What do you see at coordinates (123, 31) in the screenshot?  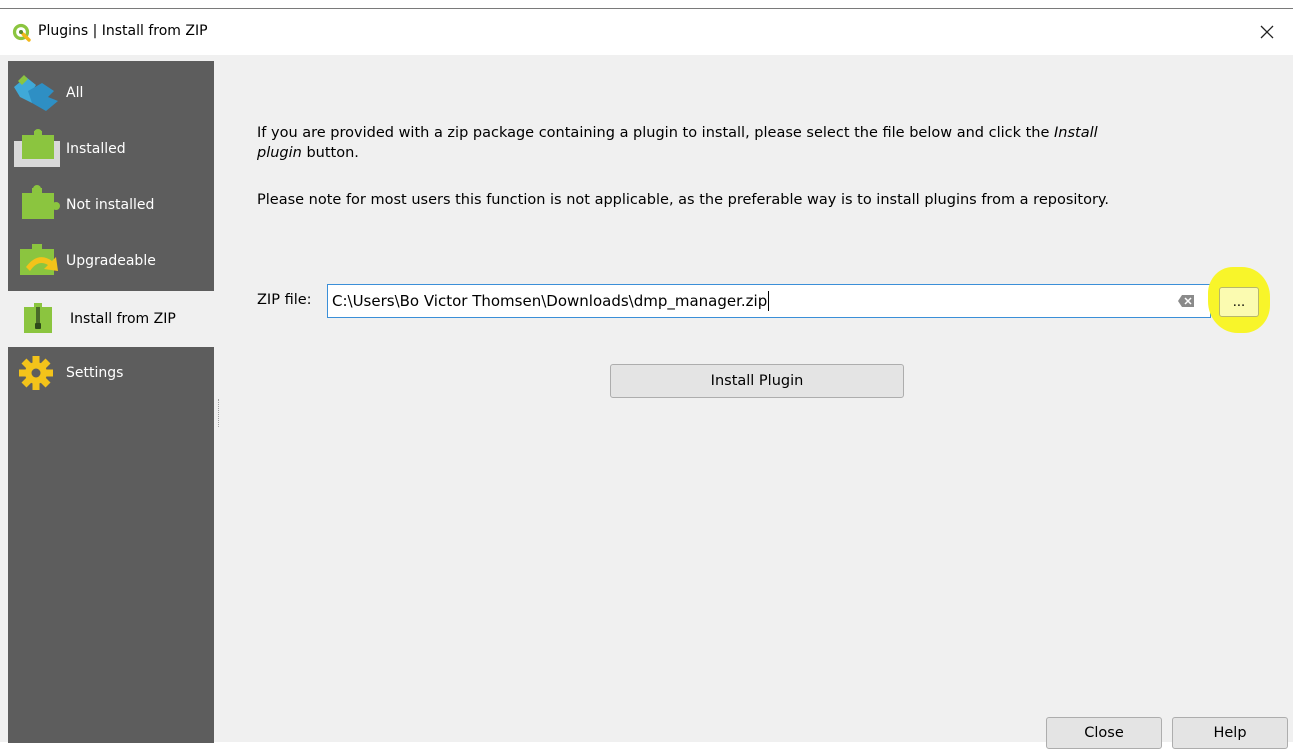 I see `window-title: Plugins | Install from ZIP` at bounding box center [123, 31].